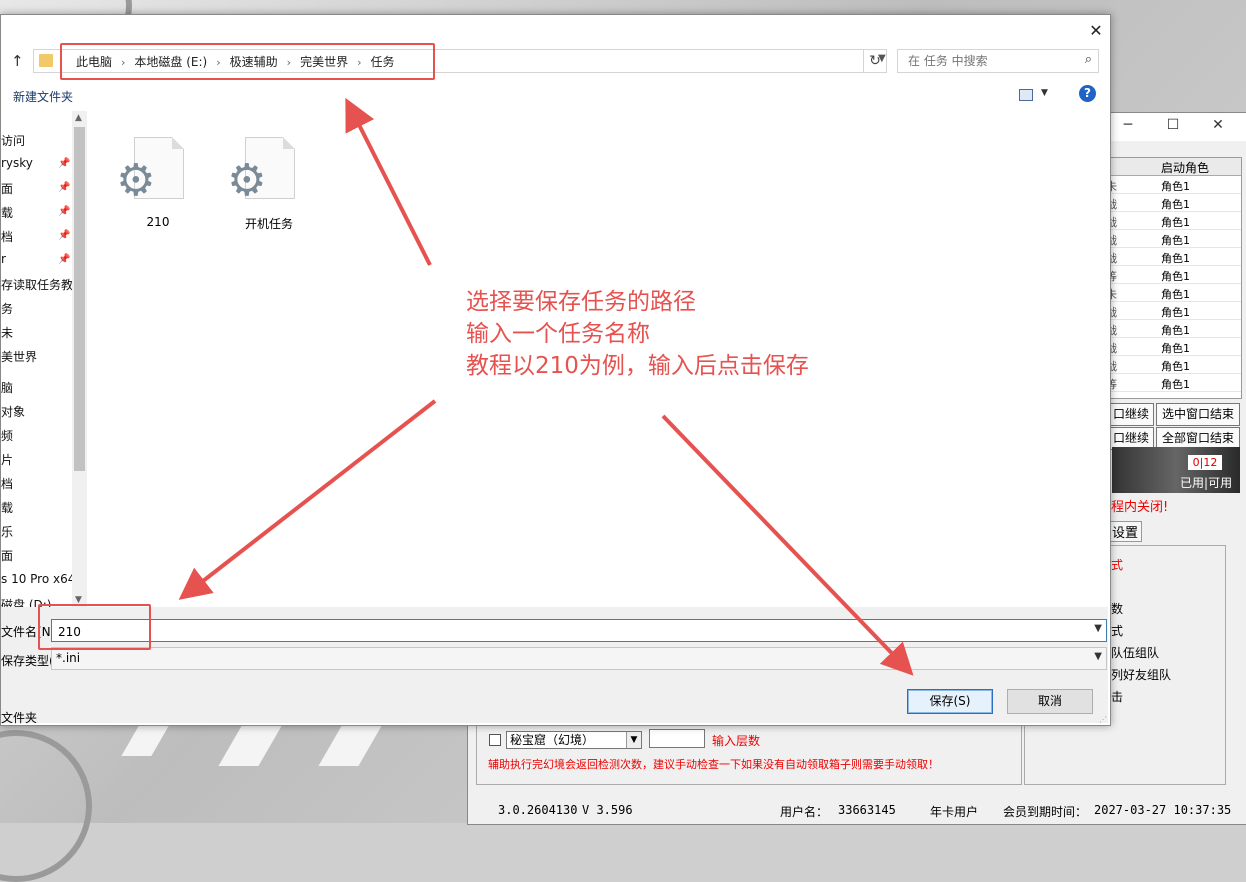 The image size is (1246, 882). I want to click on arrow-to-save, so click(787, 545).